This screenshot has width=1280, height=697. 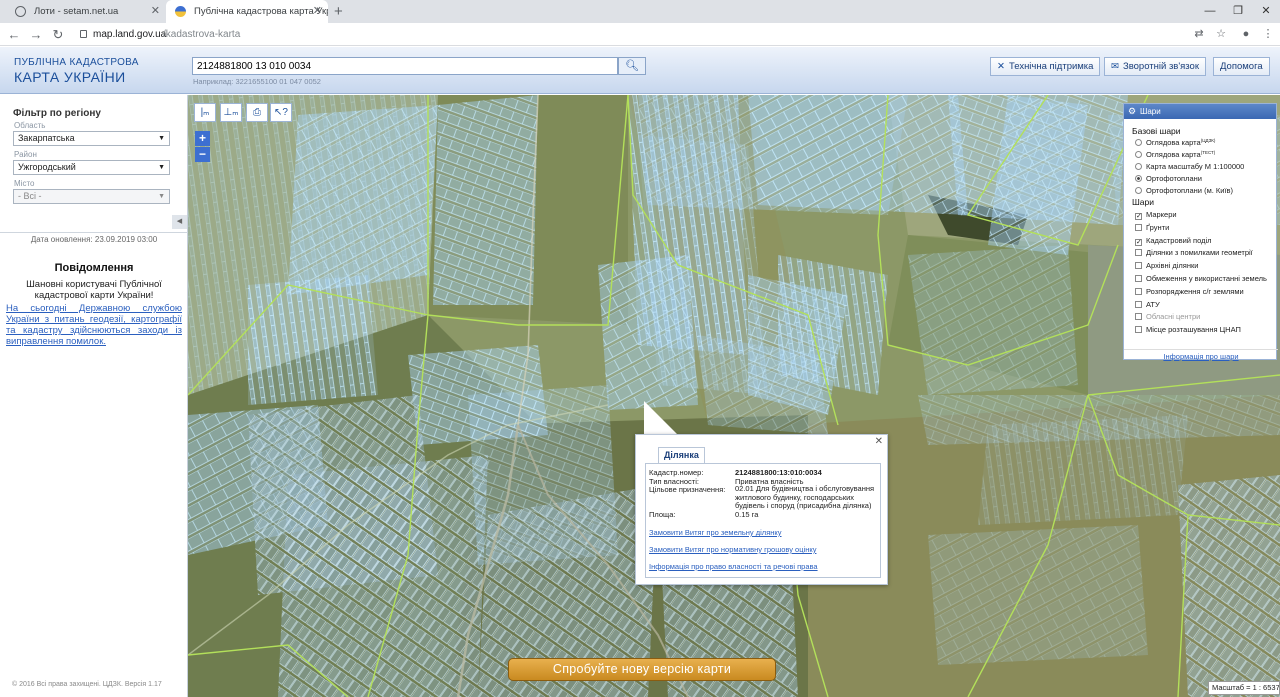 I want to click on browser-tab-setam: Лоти - setam.net.ua ✕, so click(x=86, y=11).